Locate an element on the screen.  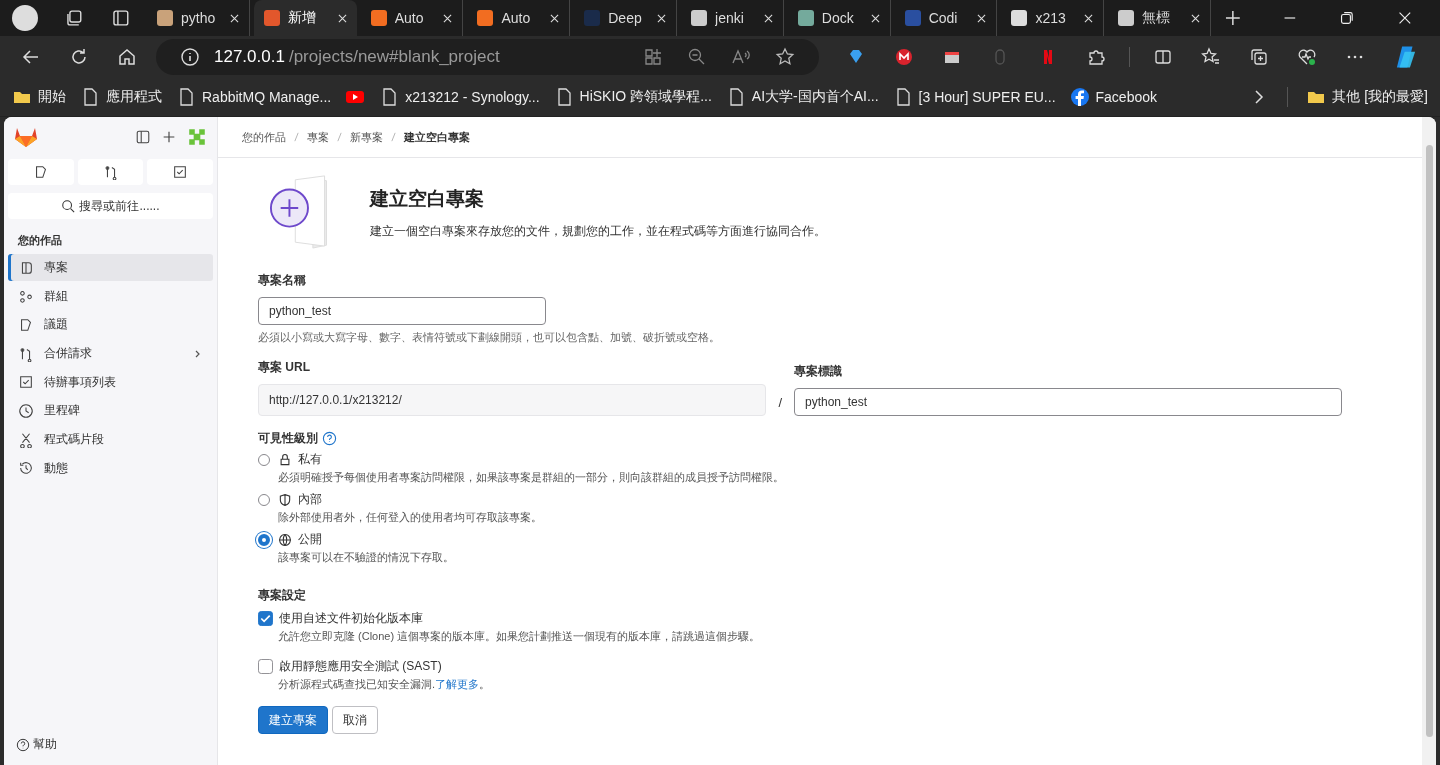
project-name-field: python_test is located at coordinates (402, 311).